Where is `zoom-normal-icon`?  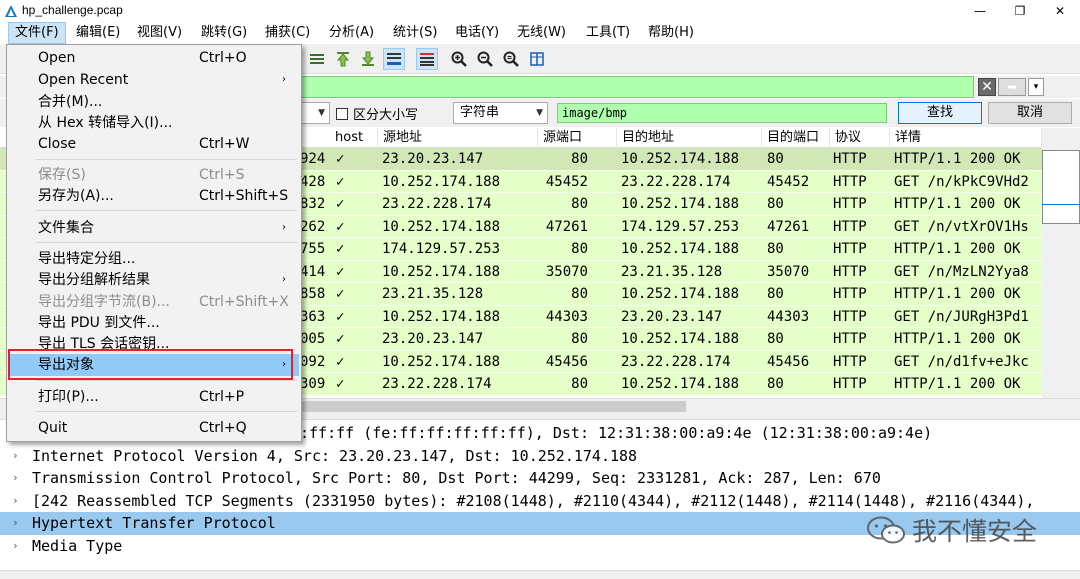 zoom-normal-icon is located at coordinates (511, 59).